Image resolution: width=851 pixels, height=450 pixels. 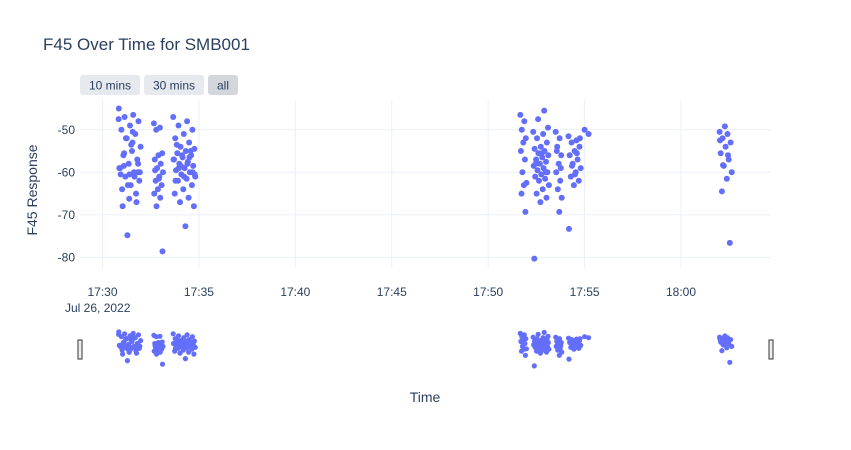 I want to click on x-tick-label: 17:55, so click(x=585, y=292).